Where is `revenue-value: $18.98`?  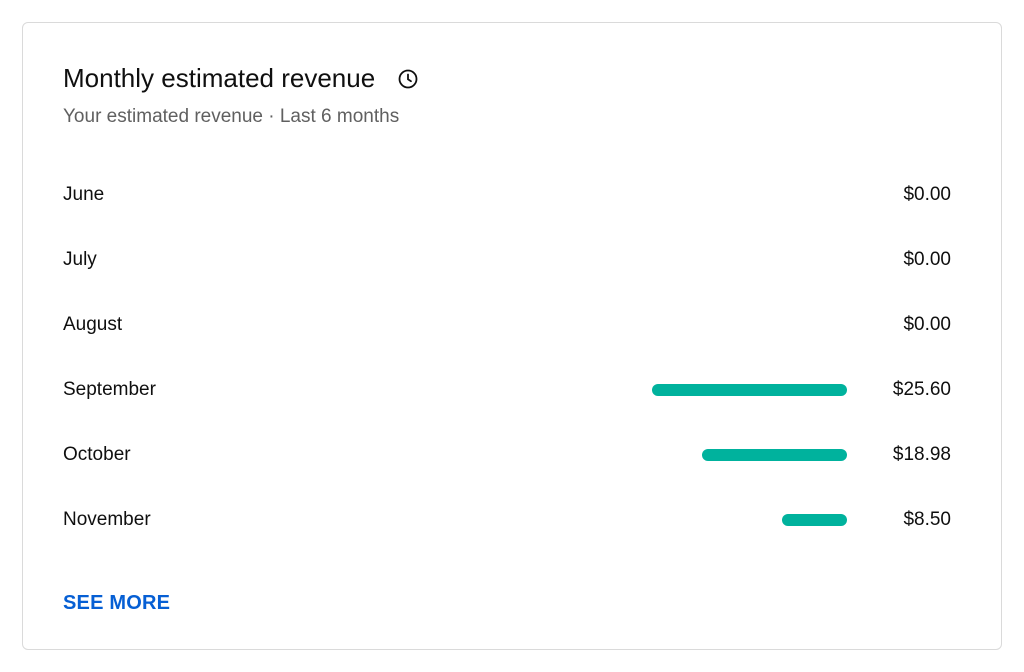
revenue-value: $18.98 is located at coordinates (921, 454).